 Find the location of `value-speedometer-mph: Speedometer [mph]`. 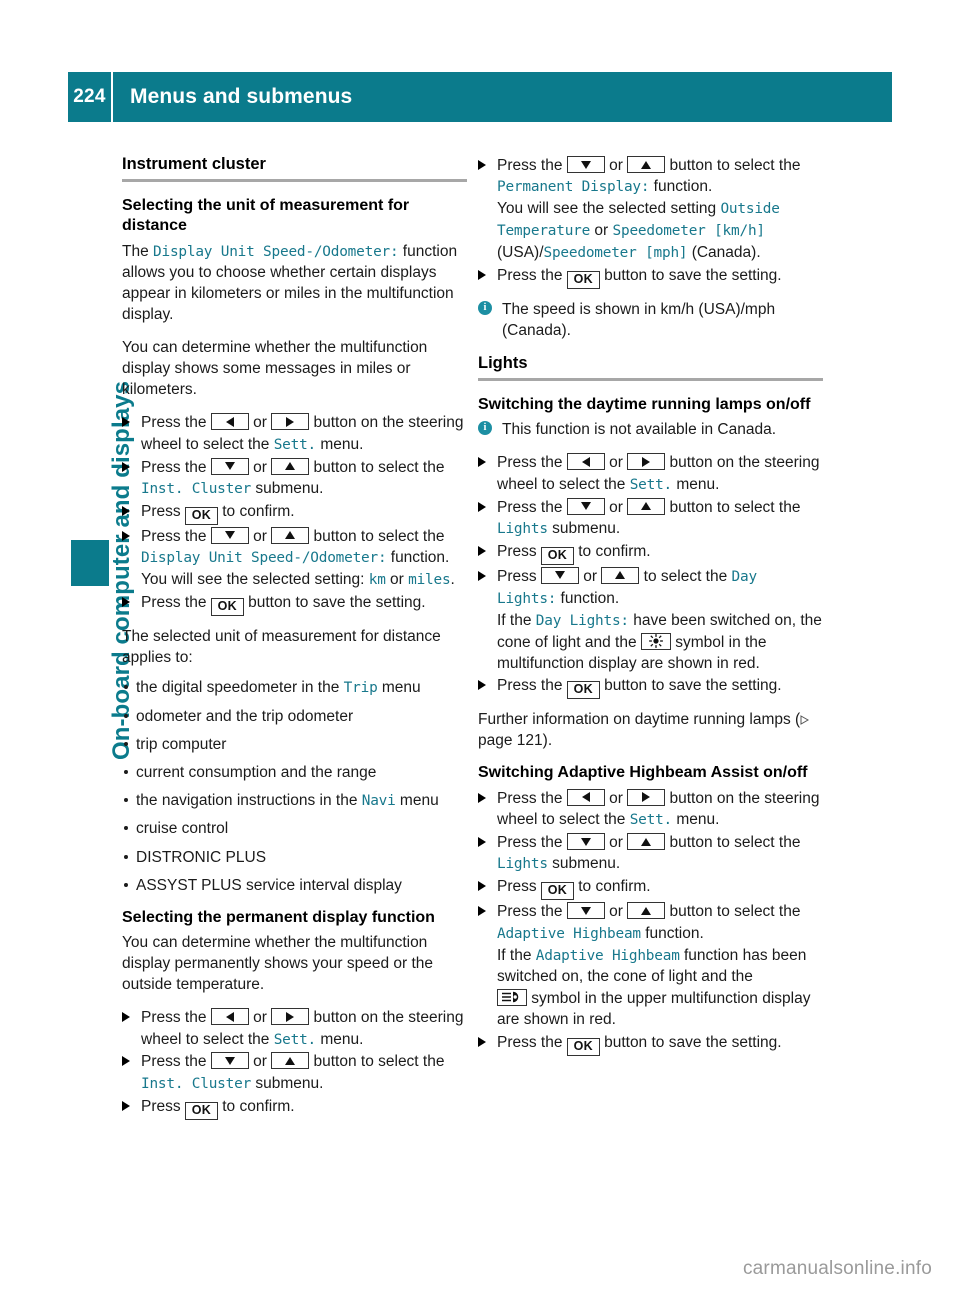

value-speedometer-mph: Speedometer [mph] is located at coordinates (615, 253).